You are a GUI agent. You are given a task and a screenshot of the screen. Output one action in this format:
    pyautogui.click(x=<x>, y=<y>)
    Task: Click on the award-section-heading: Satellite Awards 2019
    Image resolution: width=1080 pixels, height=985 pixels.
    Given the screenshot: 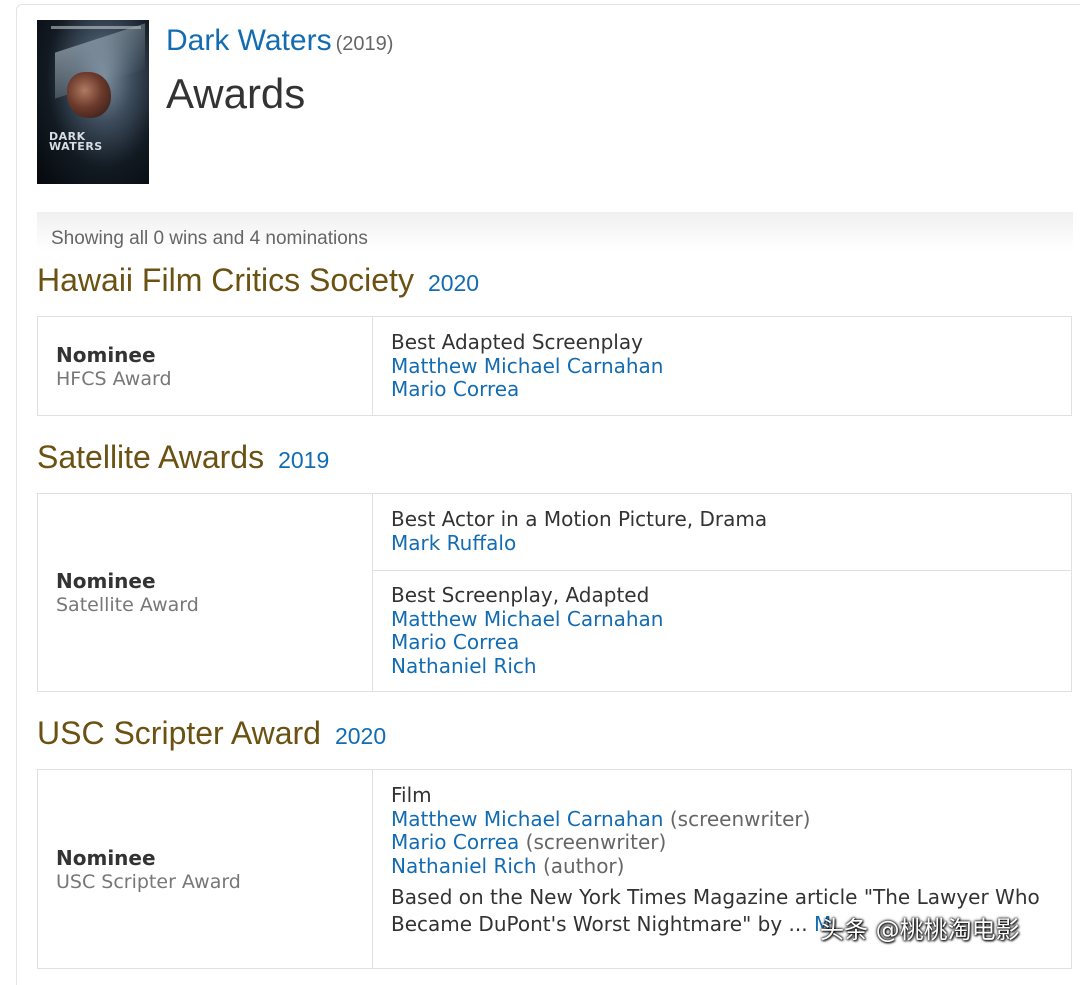 What is the action you would take?
    pyautogui.click(x=183, y=457)
    